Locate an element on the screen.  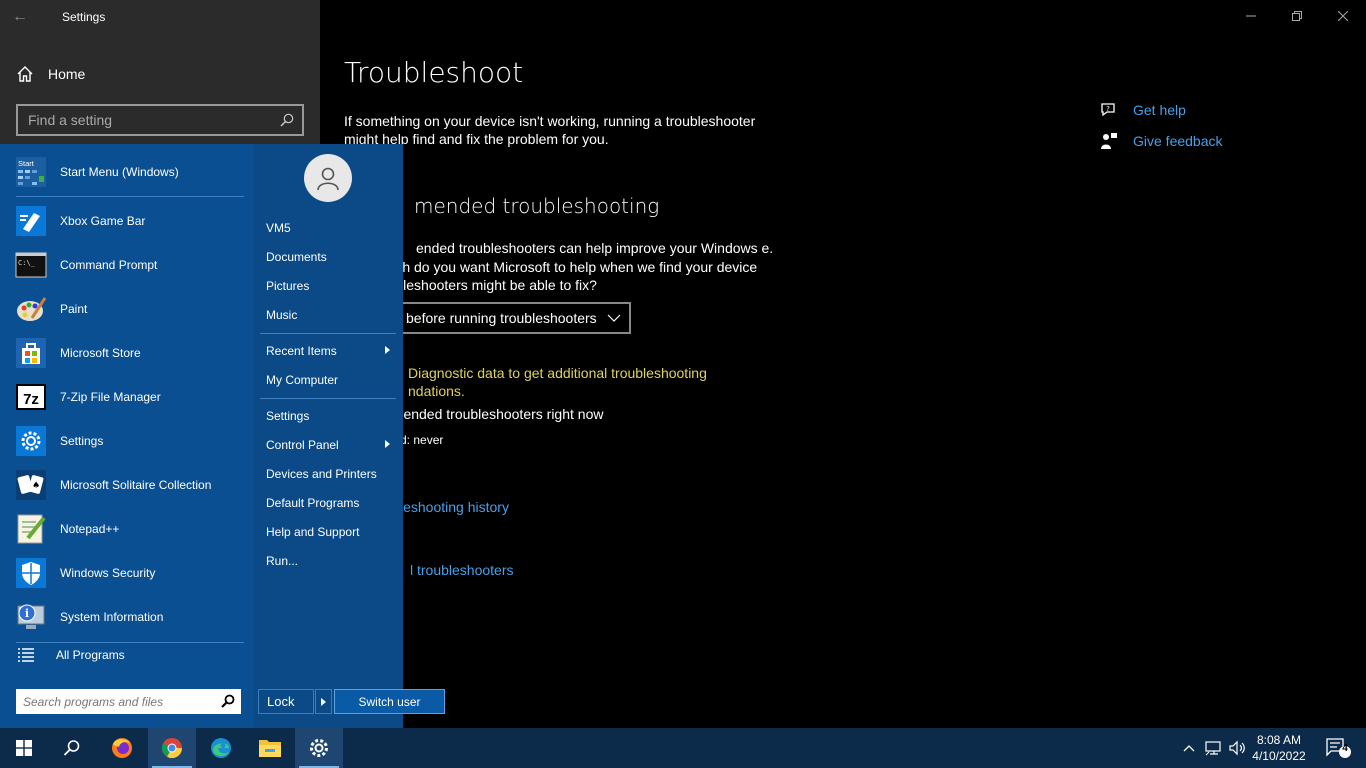
chat-help-icon: ? is located at coordinates (1108, 110).